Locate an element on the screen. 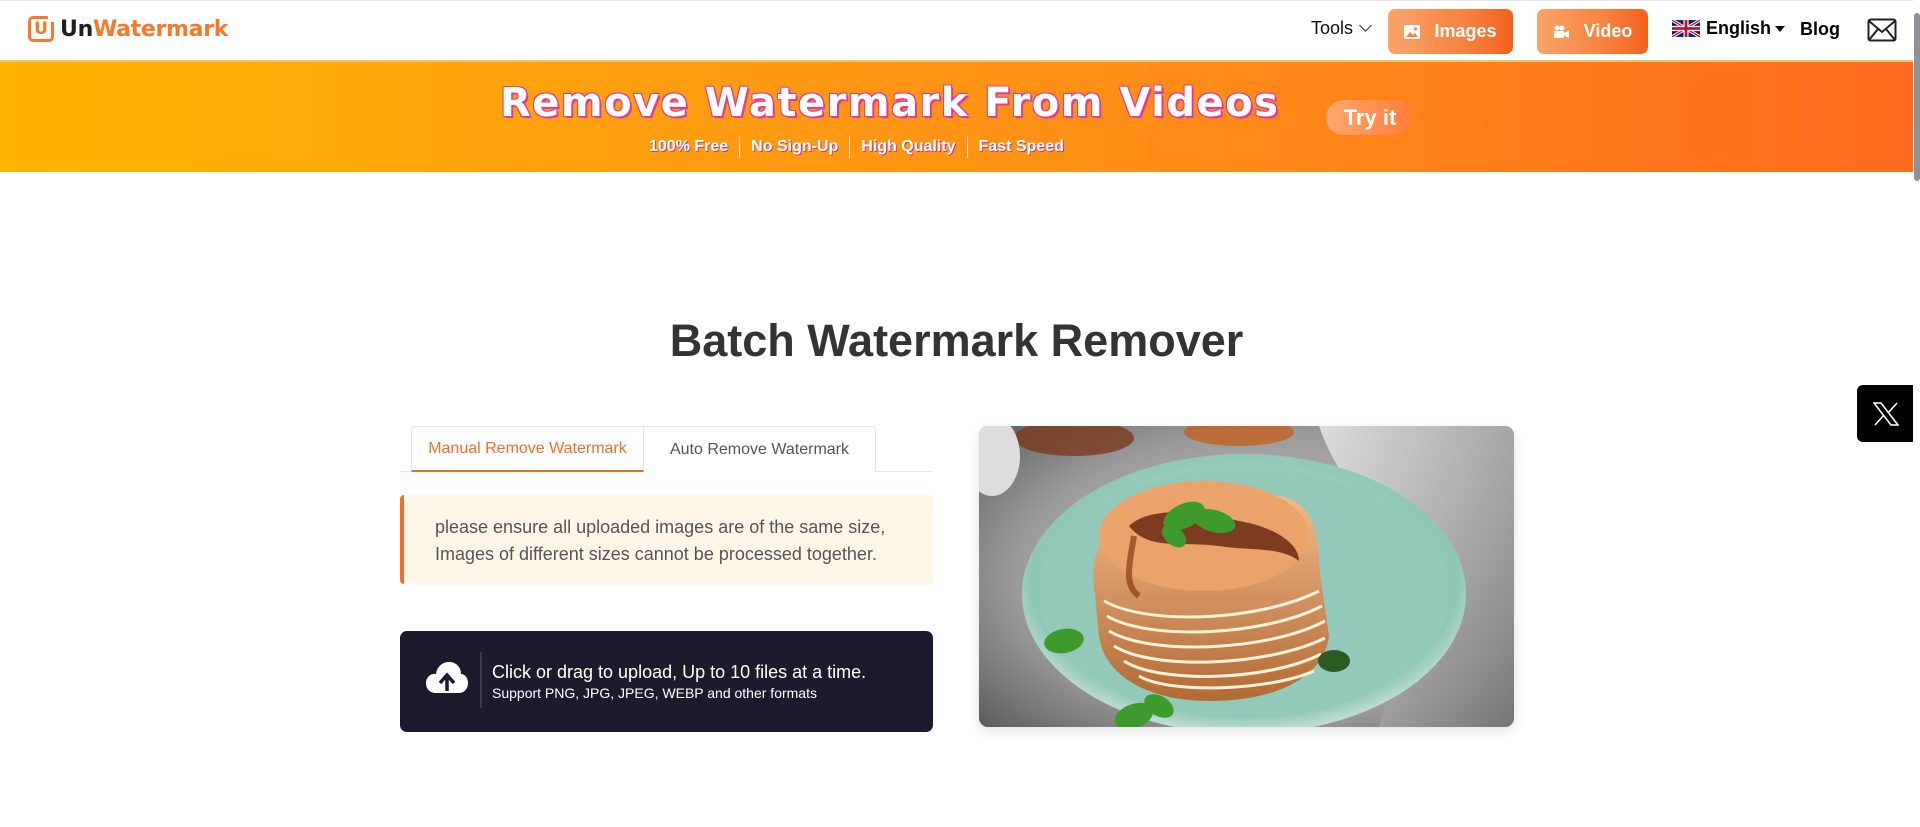 Image resolution: width=1920 pixels, height=827 pixels. banner-feature: Fast Speed is located at coordinates (1021, 146).